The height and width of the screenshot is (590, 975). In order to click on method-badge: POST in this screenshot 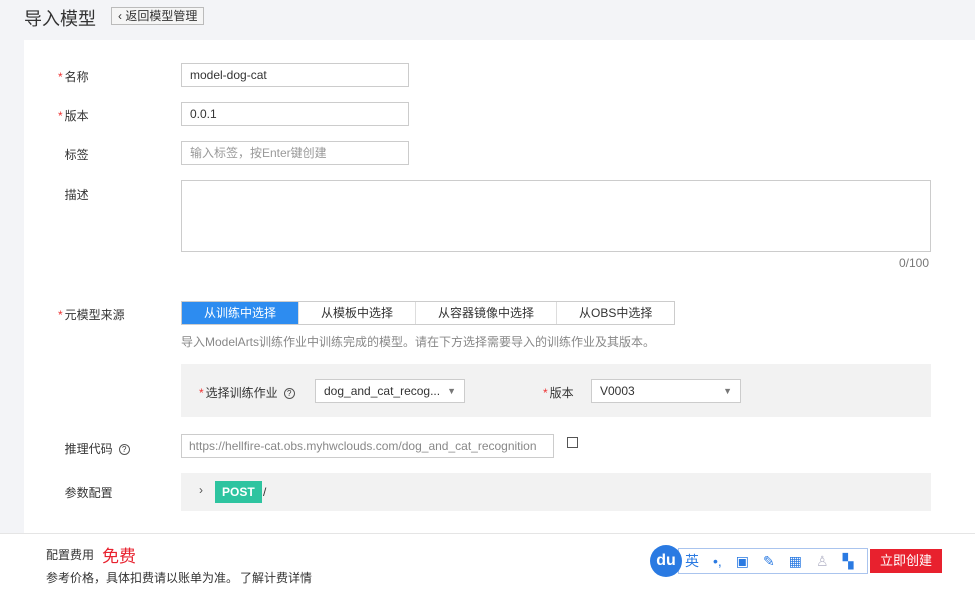, I will do `click(238, 492)`.